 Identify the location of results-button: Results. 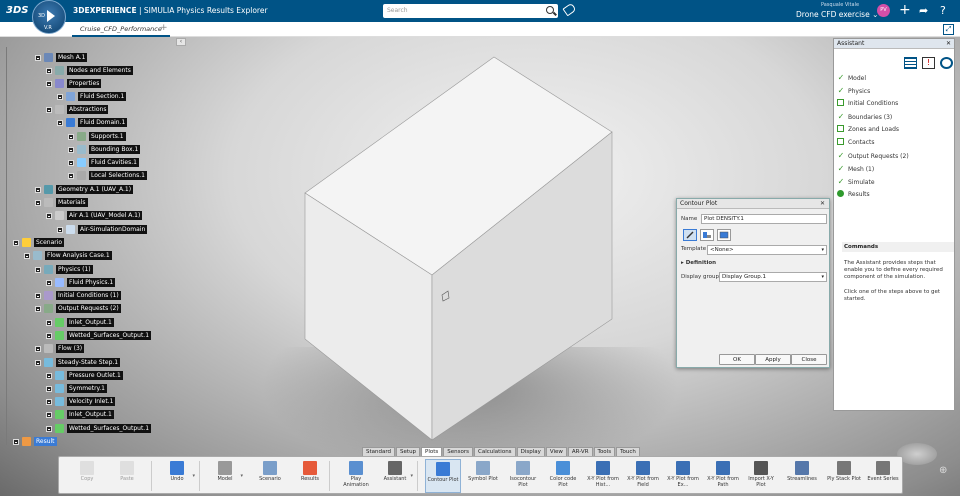
(310, 476).